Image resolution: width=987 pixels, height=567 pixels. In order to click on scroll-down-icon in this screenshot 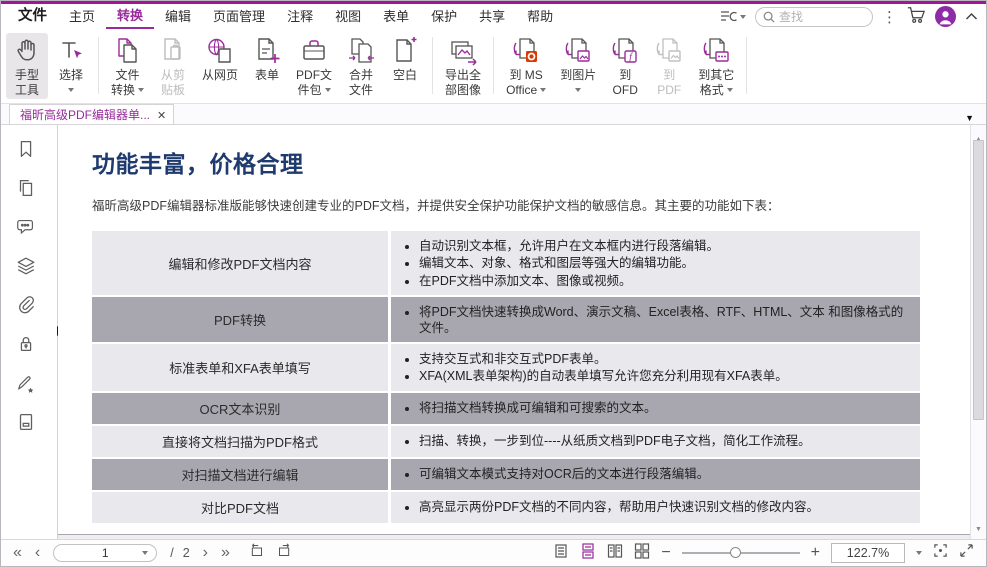, I will do `click(978, 527)`.